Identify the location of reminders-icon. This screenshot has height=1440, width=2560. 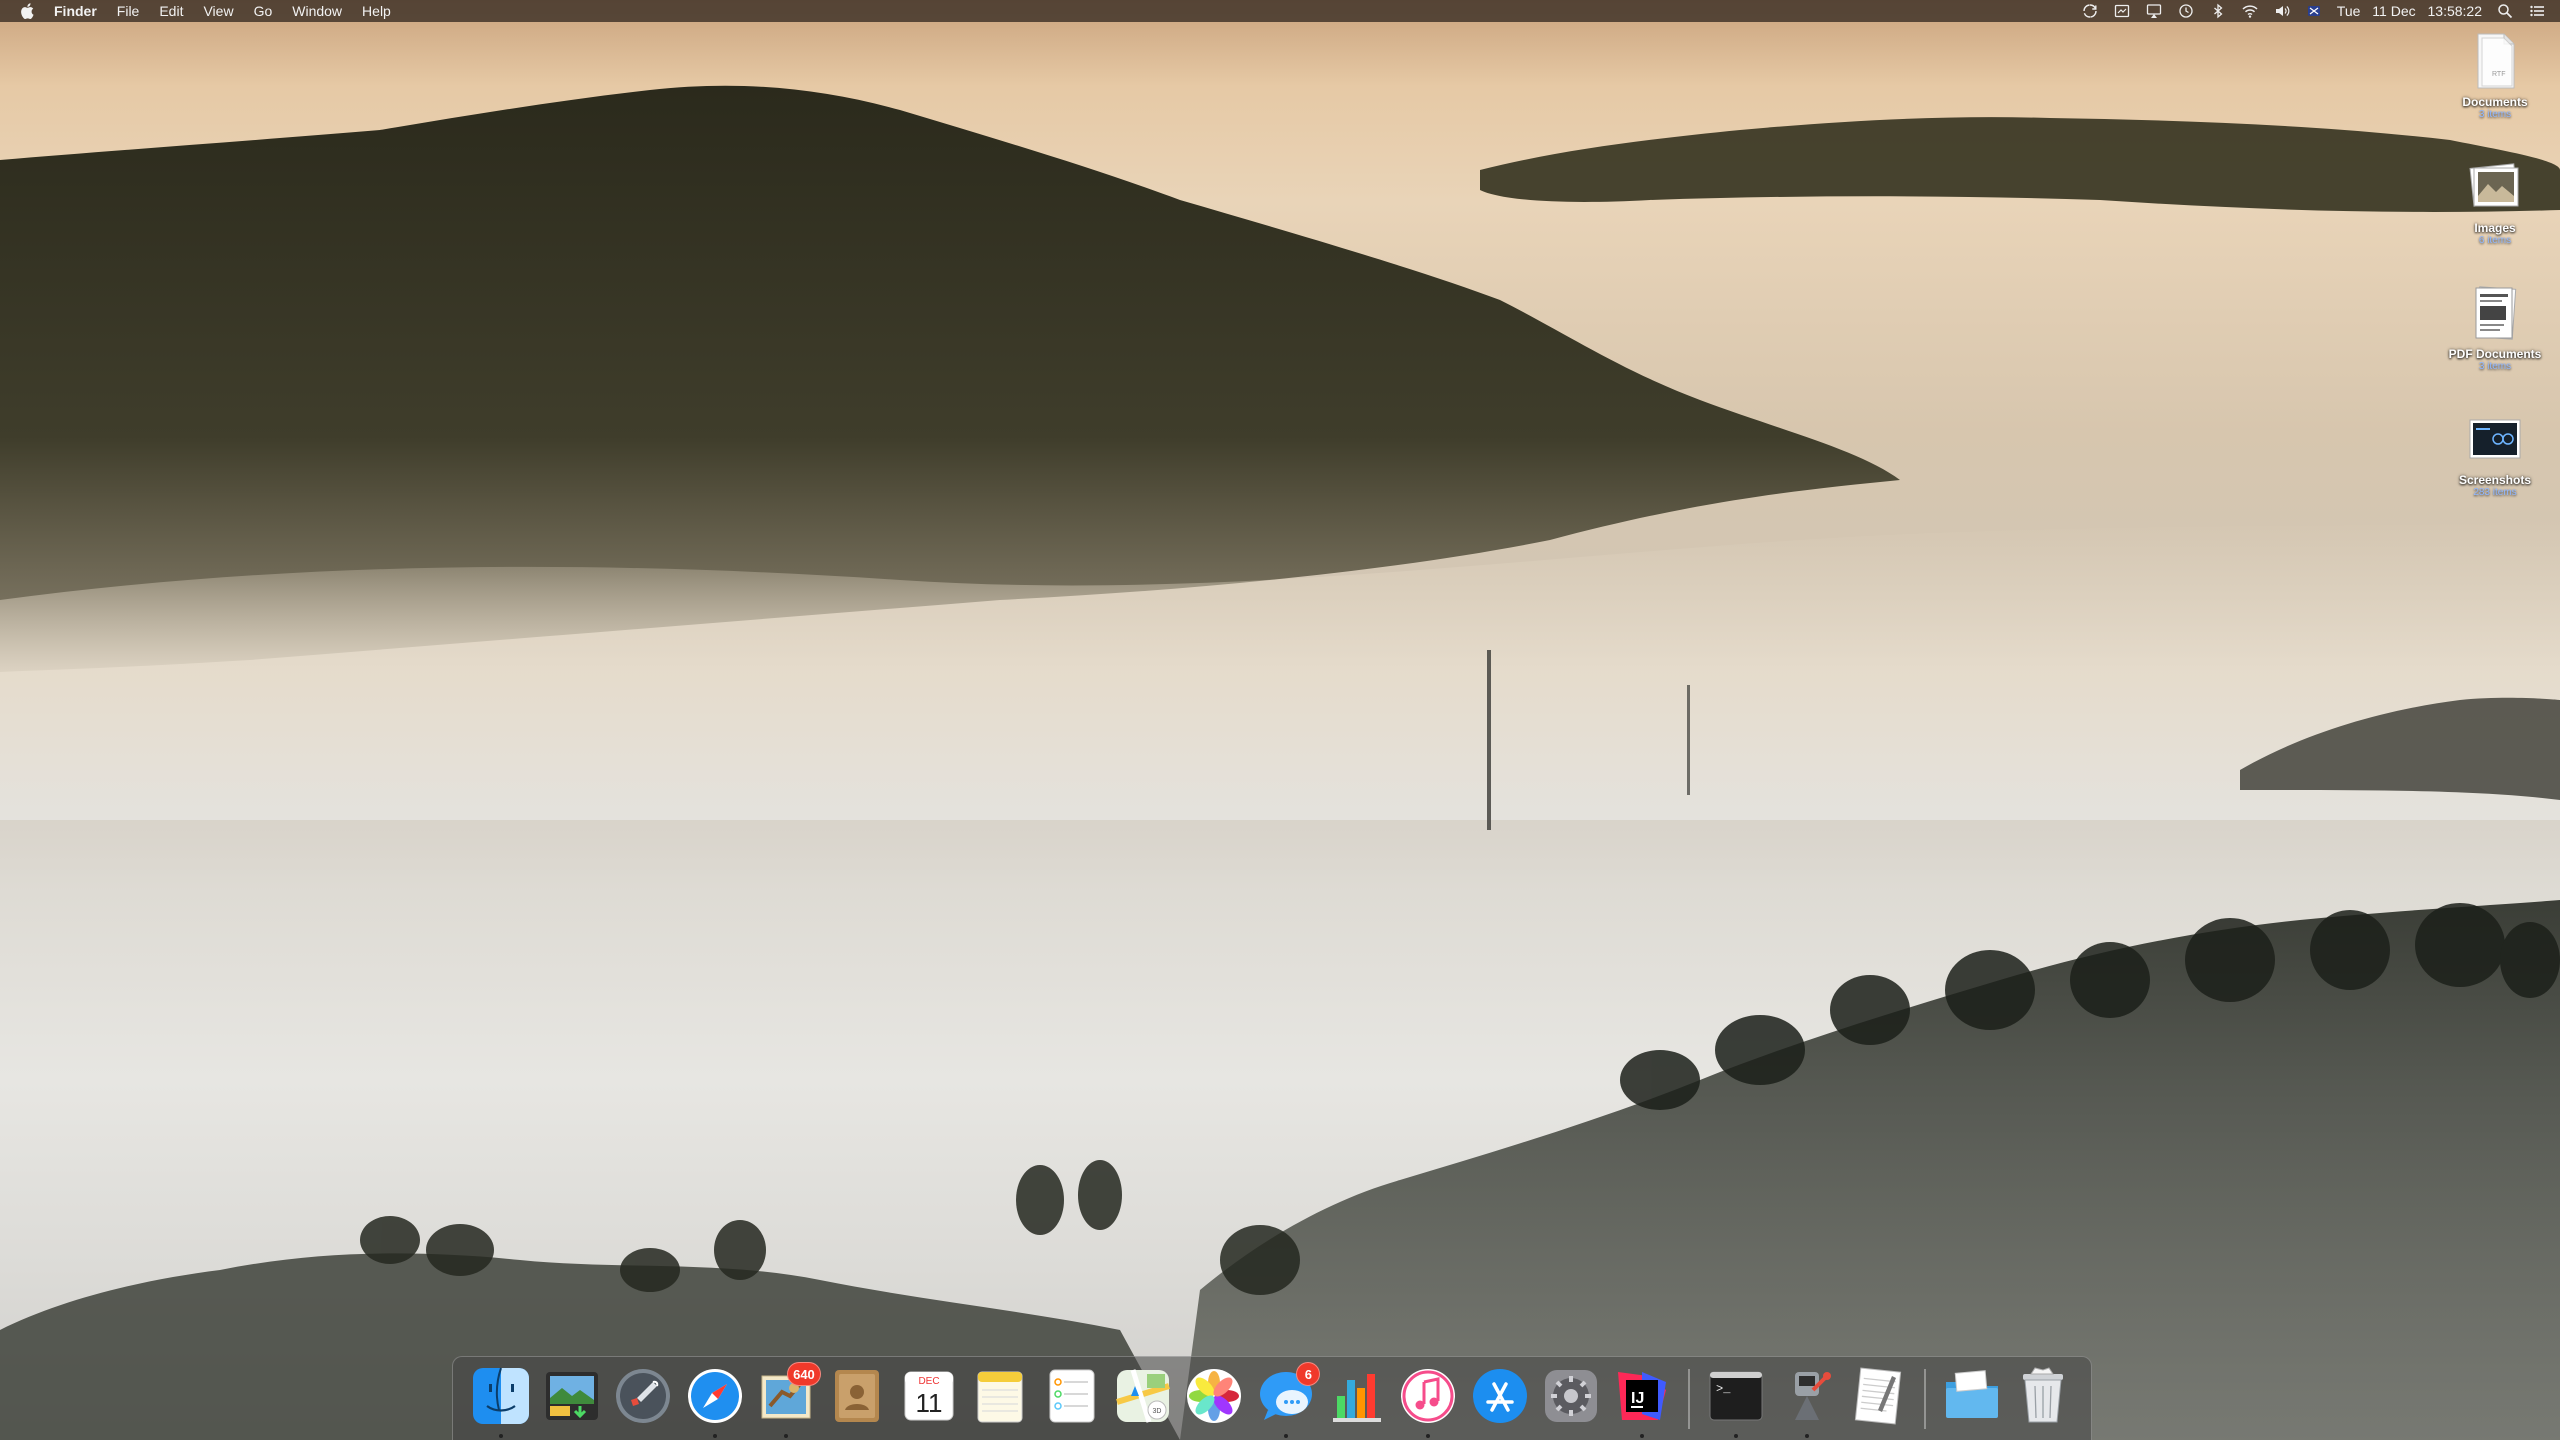
(1072, 1396).